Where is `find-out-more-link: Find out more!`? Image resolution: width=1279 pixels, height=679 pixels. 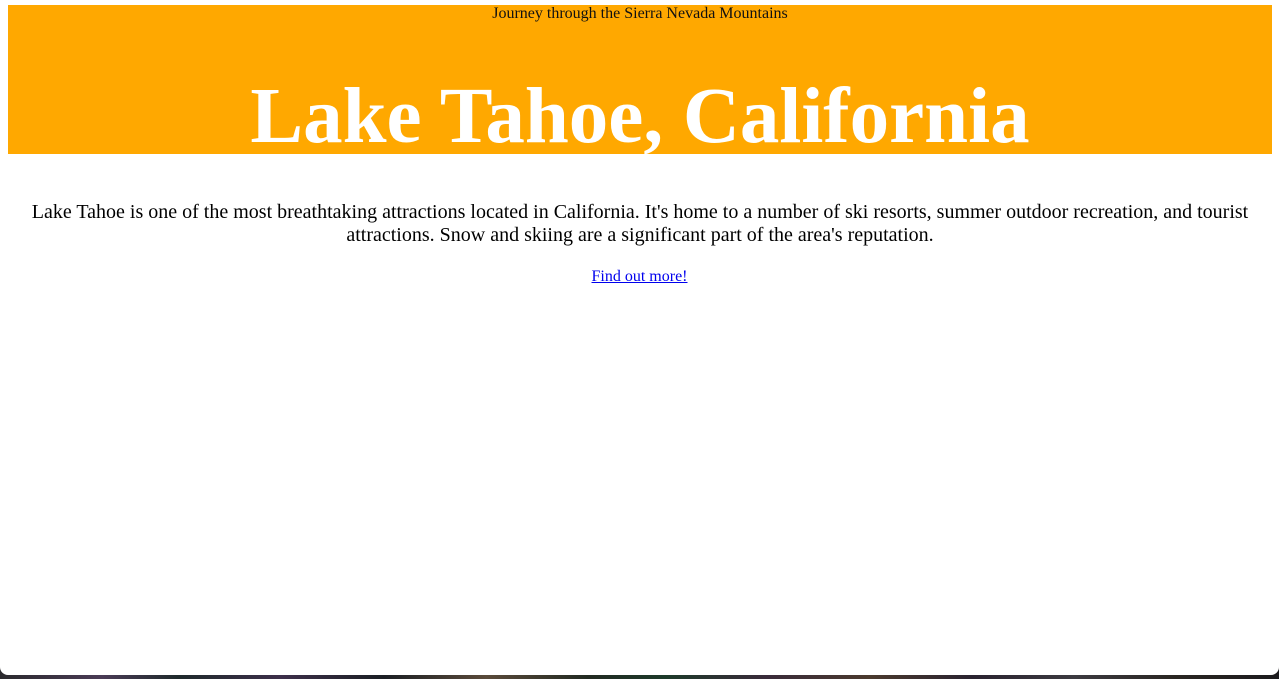
find-out-more-link: Find out more! is located at coordinates (640, 276).